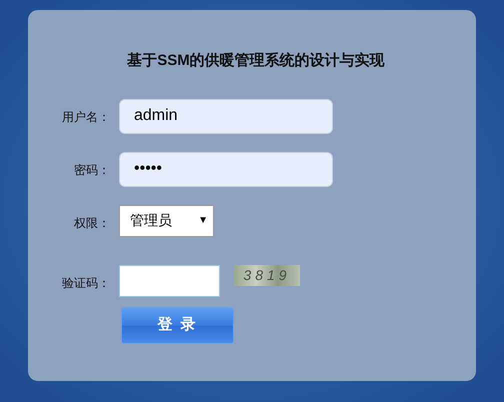 The image size is (504, 402). Describe the element at coordinates (256, 61) in the screenshot. I see `page-title: 基于SSM的供暖管理系统的设计与实现` at that location.